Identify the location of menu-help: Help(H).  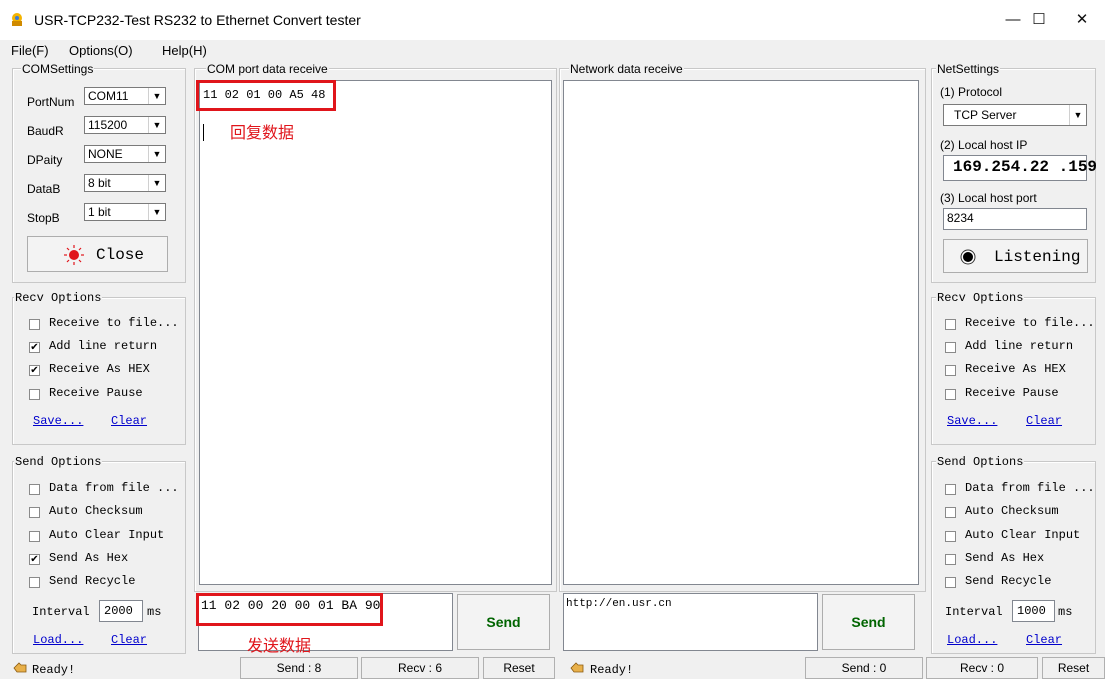
(184, 50).